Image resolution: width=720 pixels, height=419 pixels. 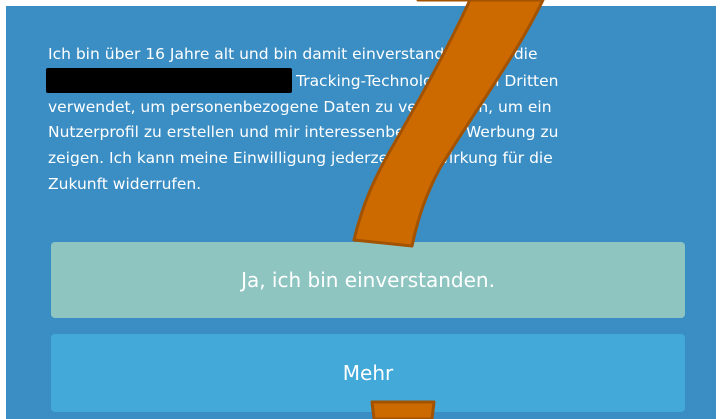 I want to click on consent-line-2-text: Tracking-Technologien von Dritten, so click(x=427, y=80).